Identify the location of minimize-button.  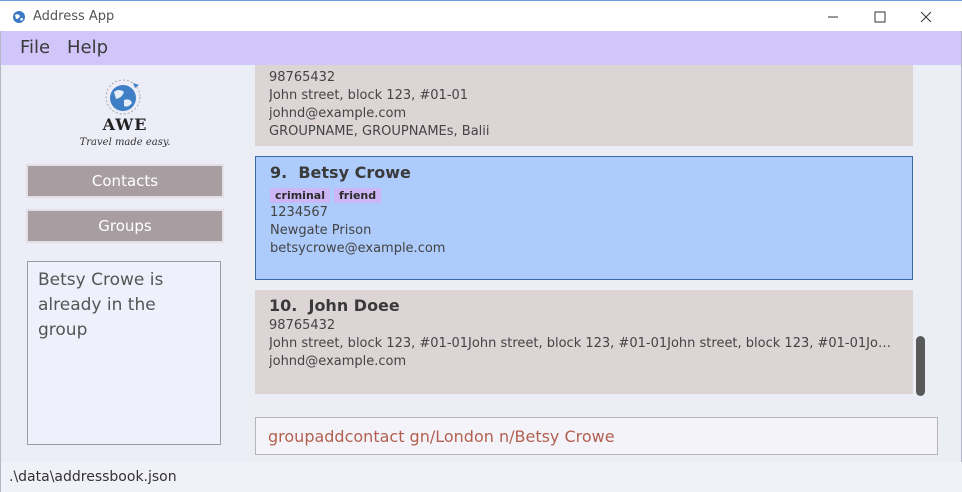
(833, 16).